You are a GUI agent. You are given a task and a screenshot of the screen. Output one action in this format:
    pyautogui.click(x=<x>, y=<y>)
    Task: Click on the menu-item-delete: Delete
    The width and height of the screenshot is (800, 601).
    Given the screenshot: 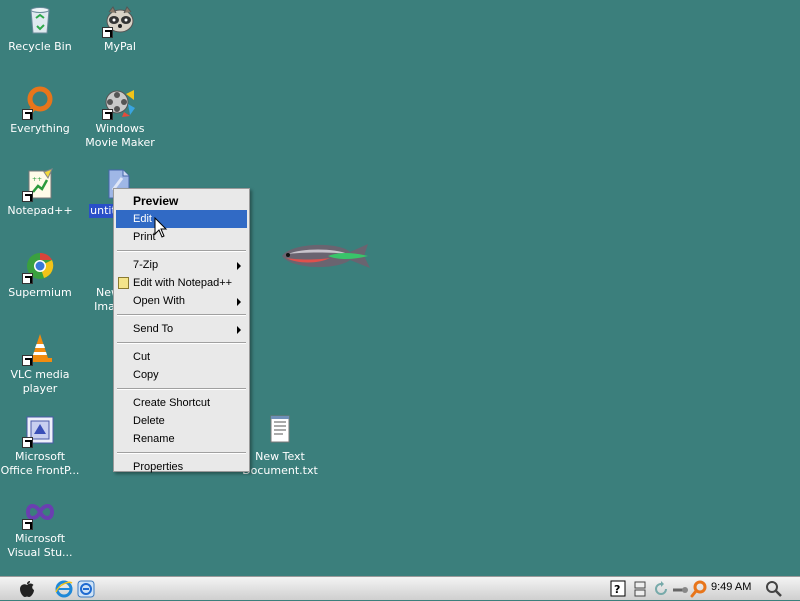 What is the action you would take?
    pyautogui.click(x=181, y=421)
    